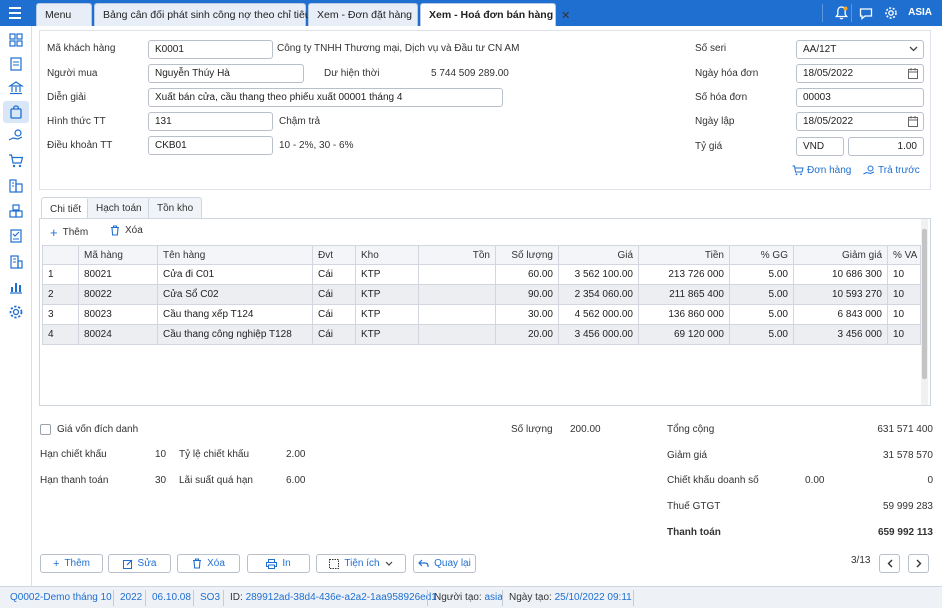 The width and height of the screenshot is (942, 608). What do you see at coordinates (16, 312) in the screenshot?
I see `settings-icon` at bounding box center [16, 312].